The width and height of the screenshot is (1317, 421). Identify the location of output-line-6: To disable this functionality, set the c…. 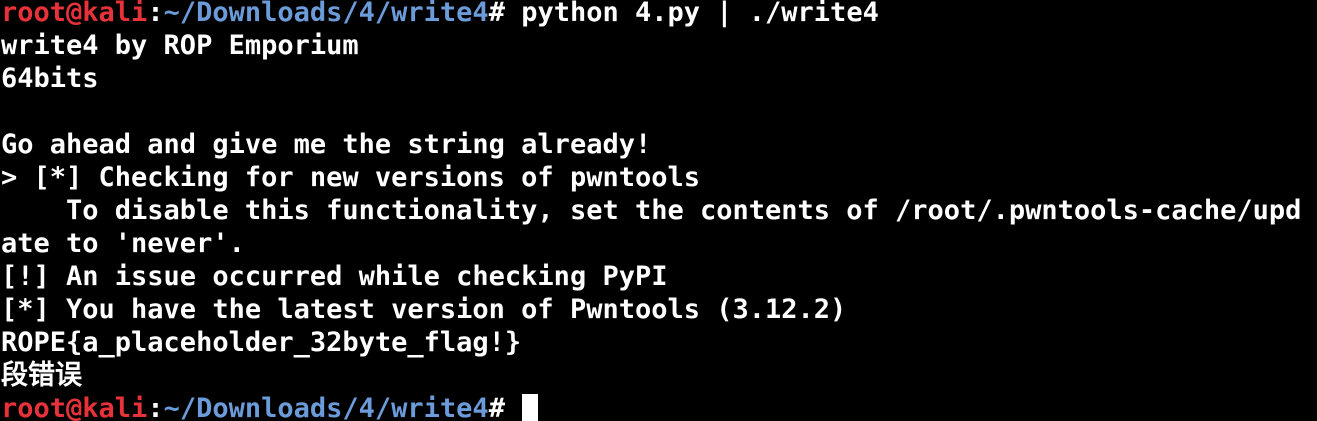
(651, 210).